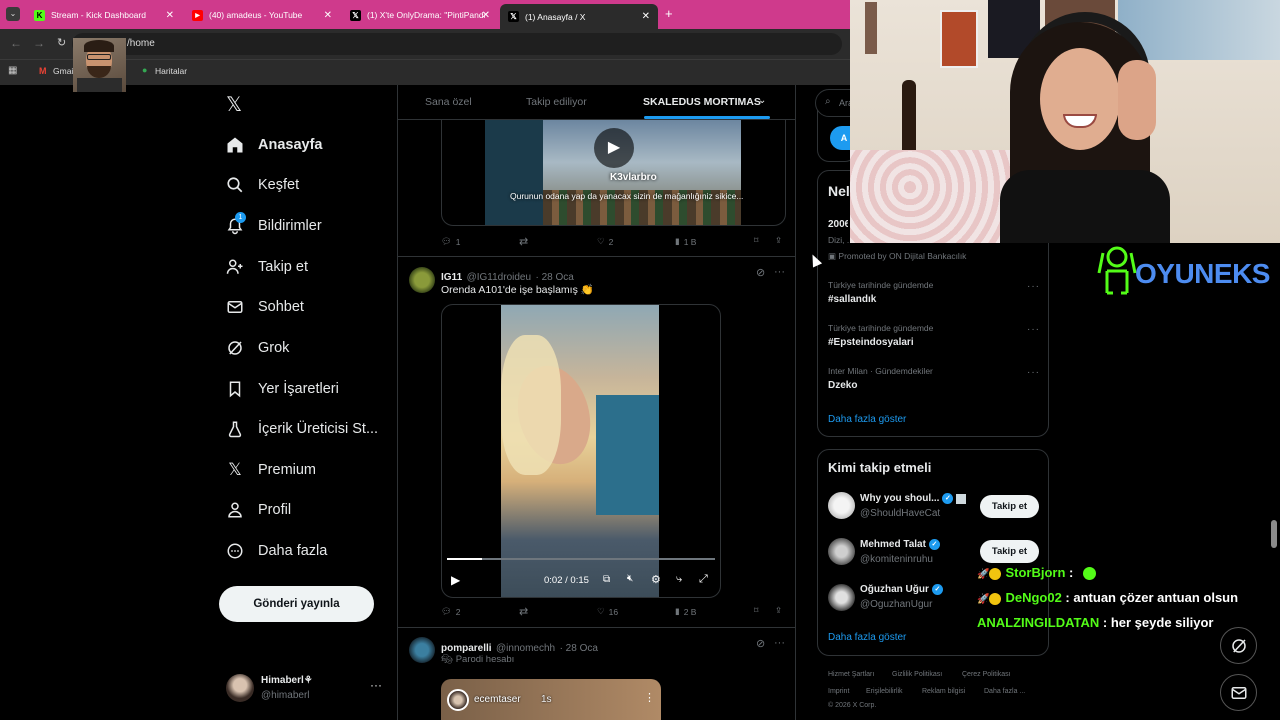 This screenshot has height=720, width=1280. What do you see at coordinates (257, 348) in the screenshot?
I see `nav-grok: Grok` at bounding box center [257, 348].